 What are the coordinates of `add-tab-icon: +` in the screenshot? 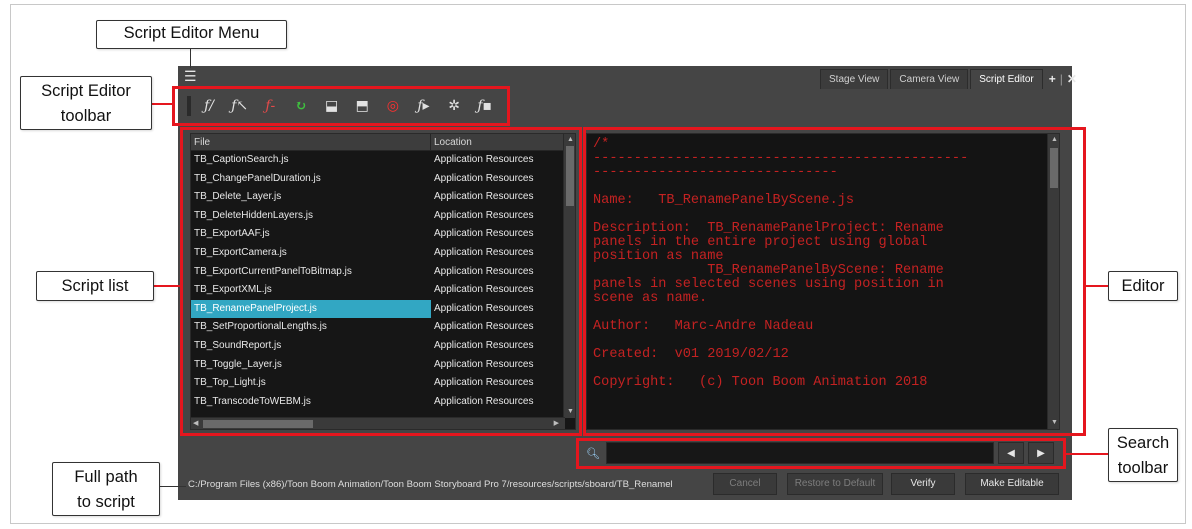 It's located at (1052, 79).